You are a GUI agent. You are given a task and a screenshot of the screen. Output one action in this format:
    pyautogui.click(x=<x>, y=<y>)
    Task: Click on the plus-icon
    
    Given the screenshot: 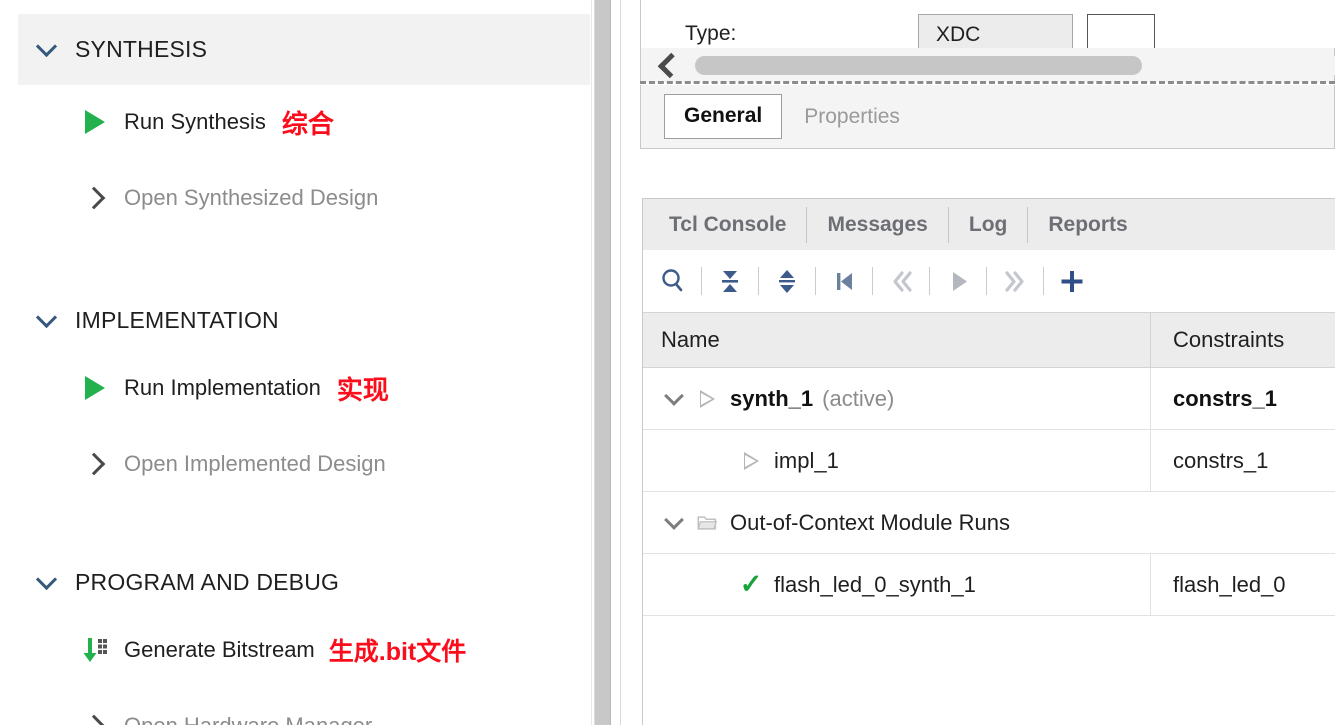 What is the action you would take?
    pyautogui.click(x=1072, y=281)
    